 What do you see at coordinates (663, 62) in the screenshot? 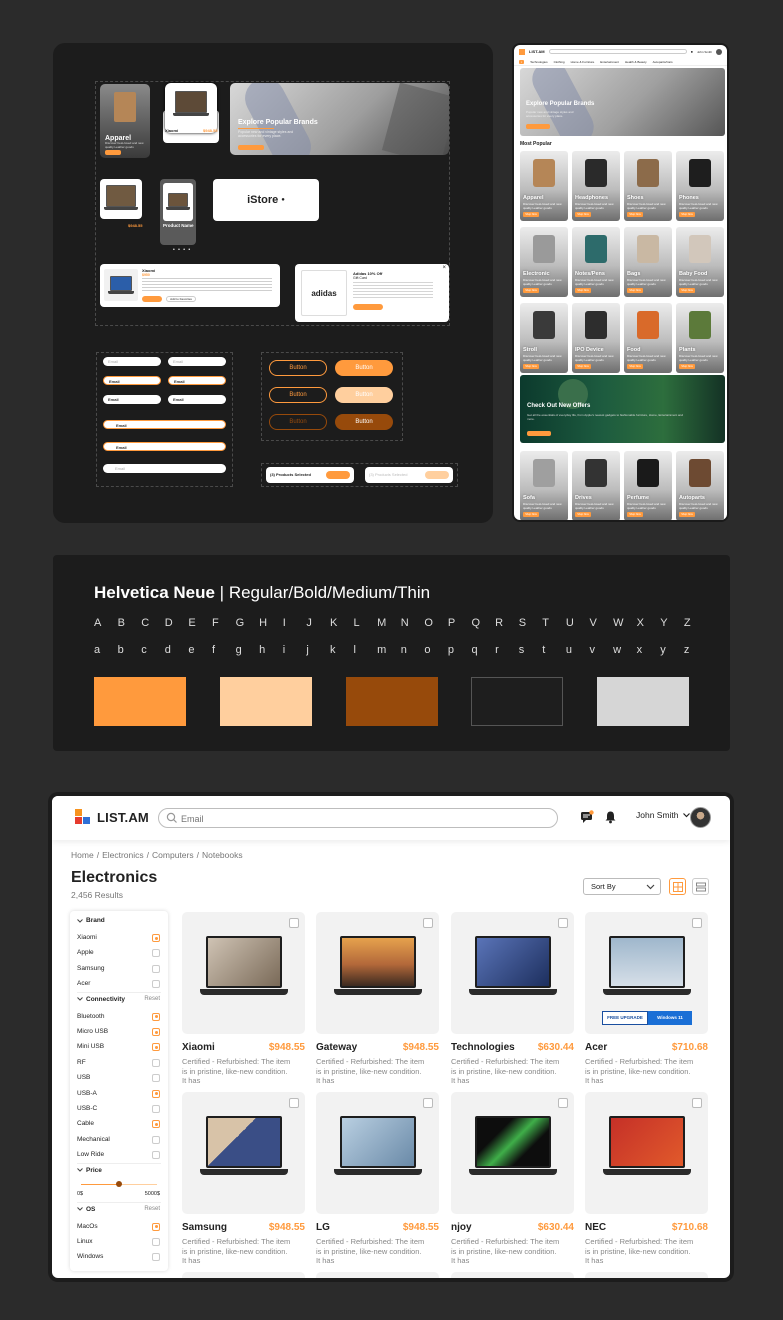
I see `preview-nav-item: Autoparts/Cars` at bounding box center [663, 62].